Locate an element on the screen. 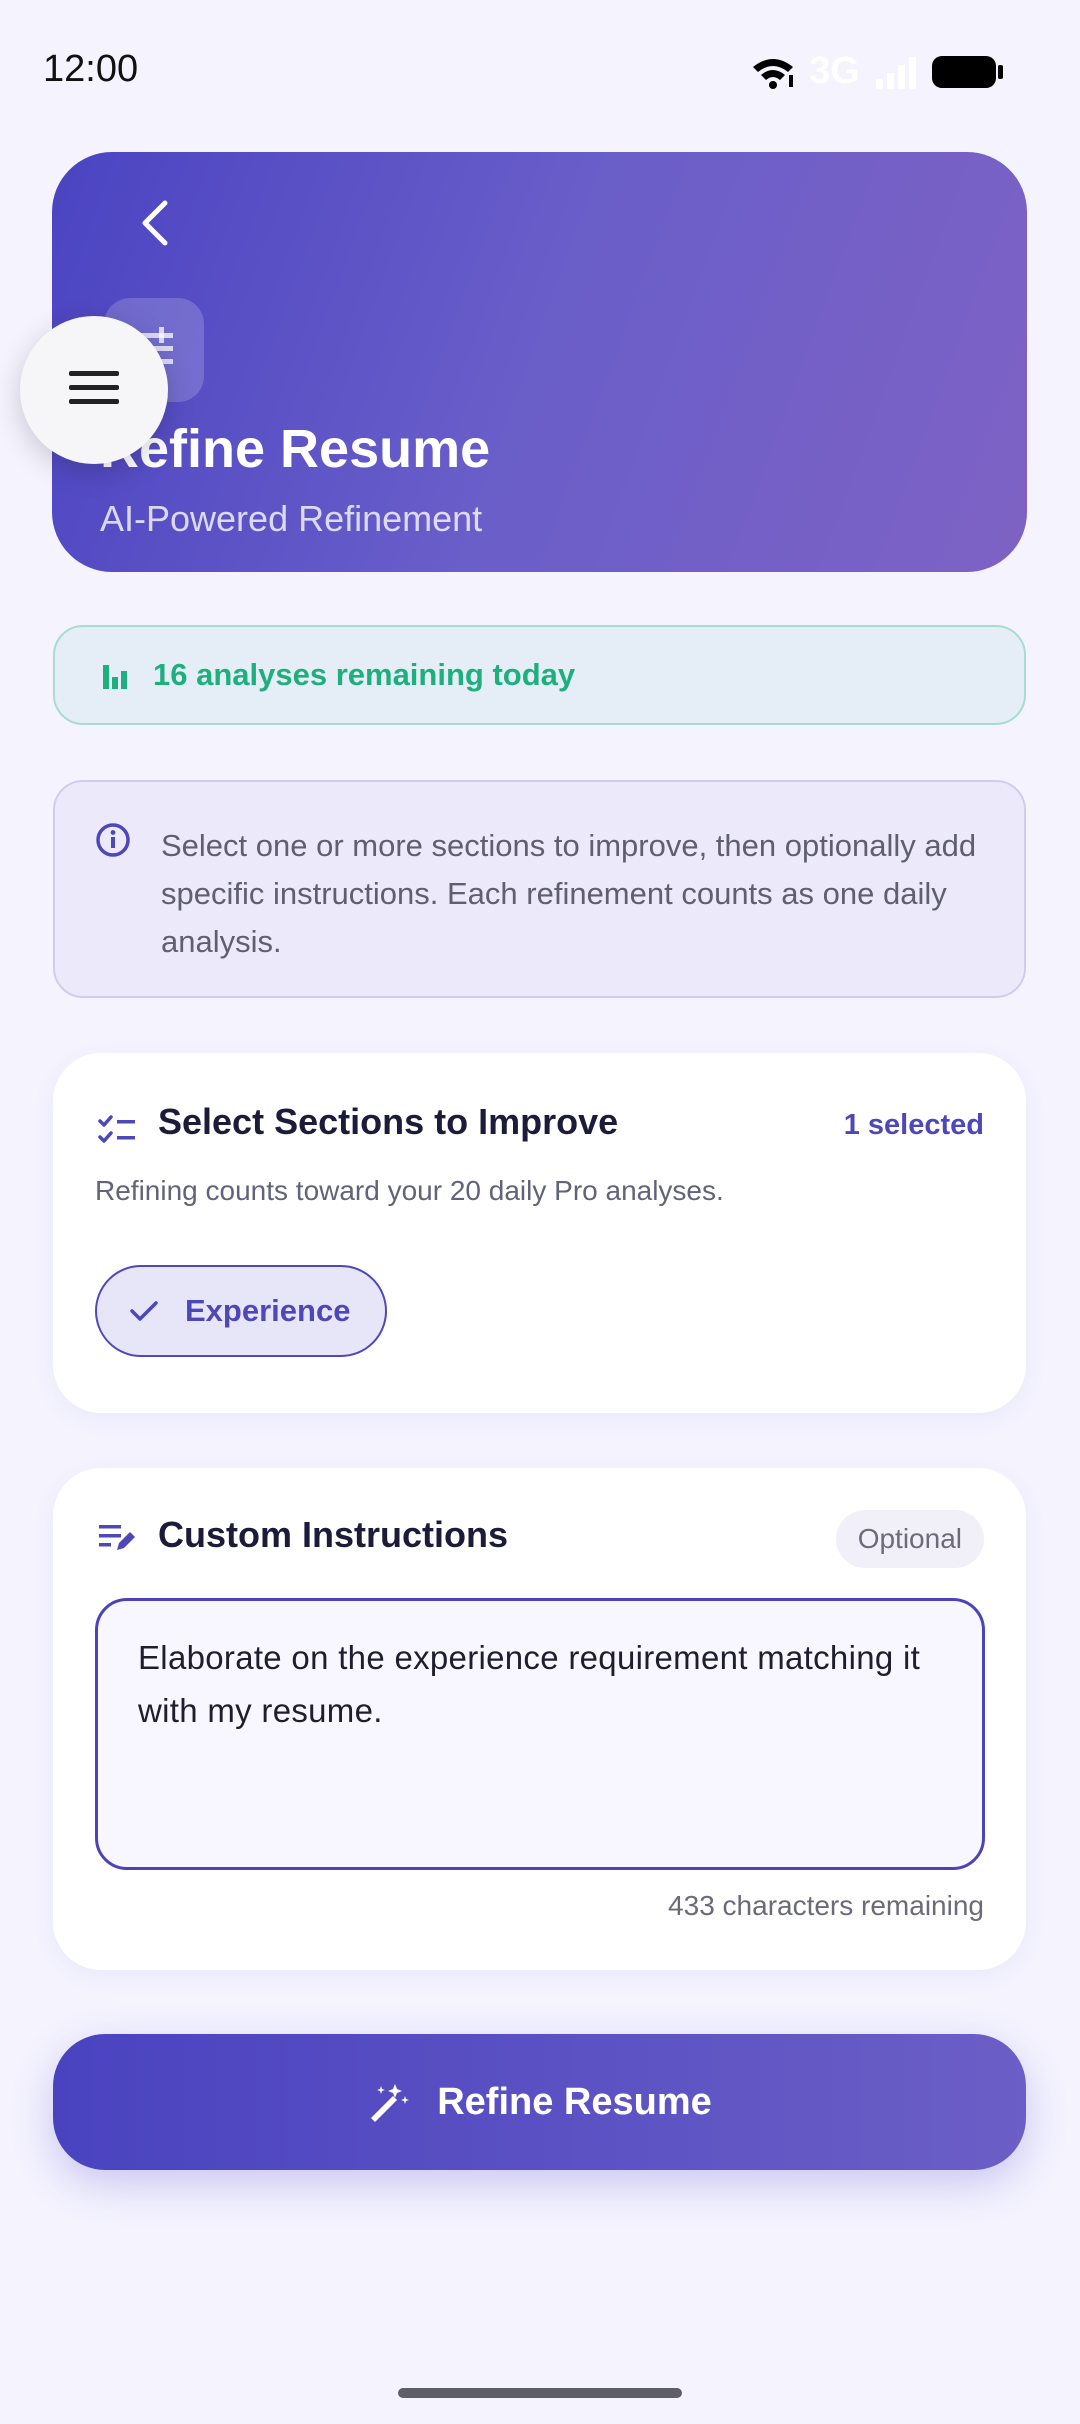 The image size is (1080, 2424). chevron-left-icon is located at coordinates (155, 225).